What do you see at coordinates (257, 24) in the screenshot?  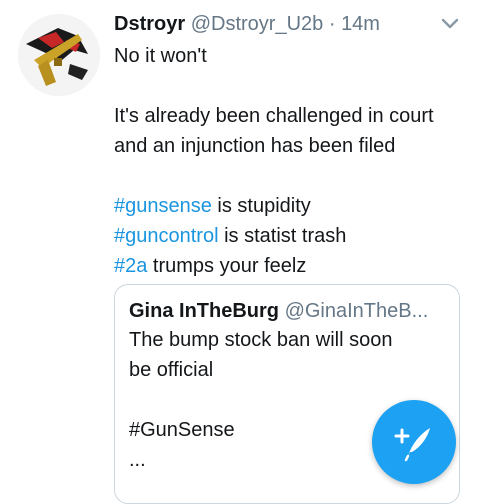 I see `author-handle: @Dstroyr_U2b` at bounding box center [257, 24].